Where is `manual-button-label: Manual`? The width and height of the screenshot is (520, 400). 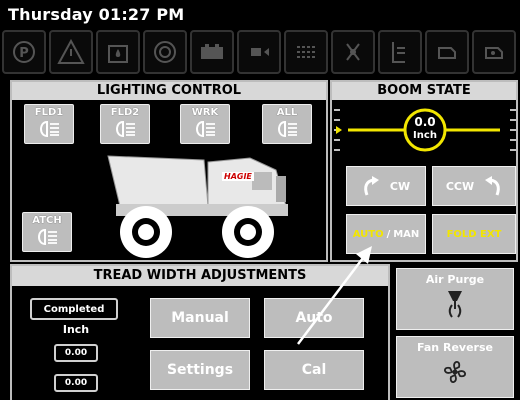
manual-button-label: Manual is located at coordinates (200, 318).